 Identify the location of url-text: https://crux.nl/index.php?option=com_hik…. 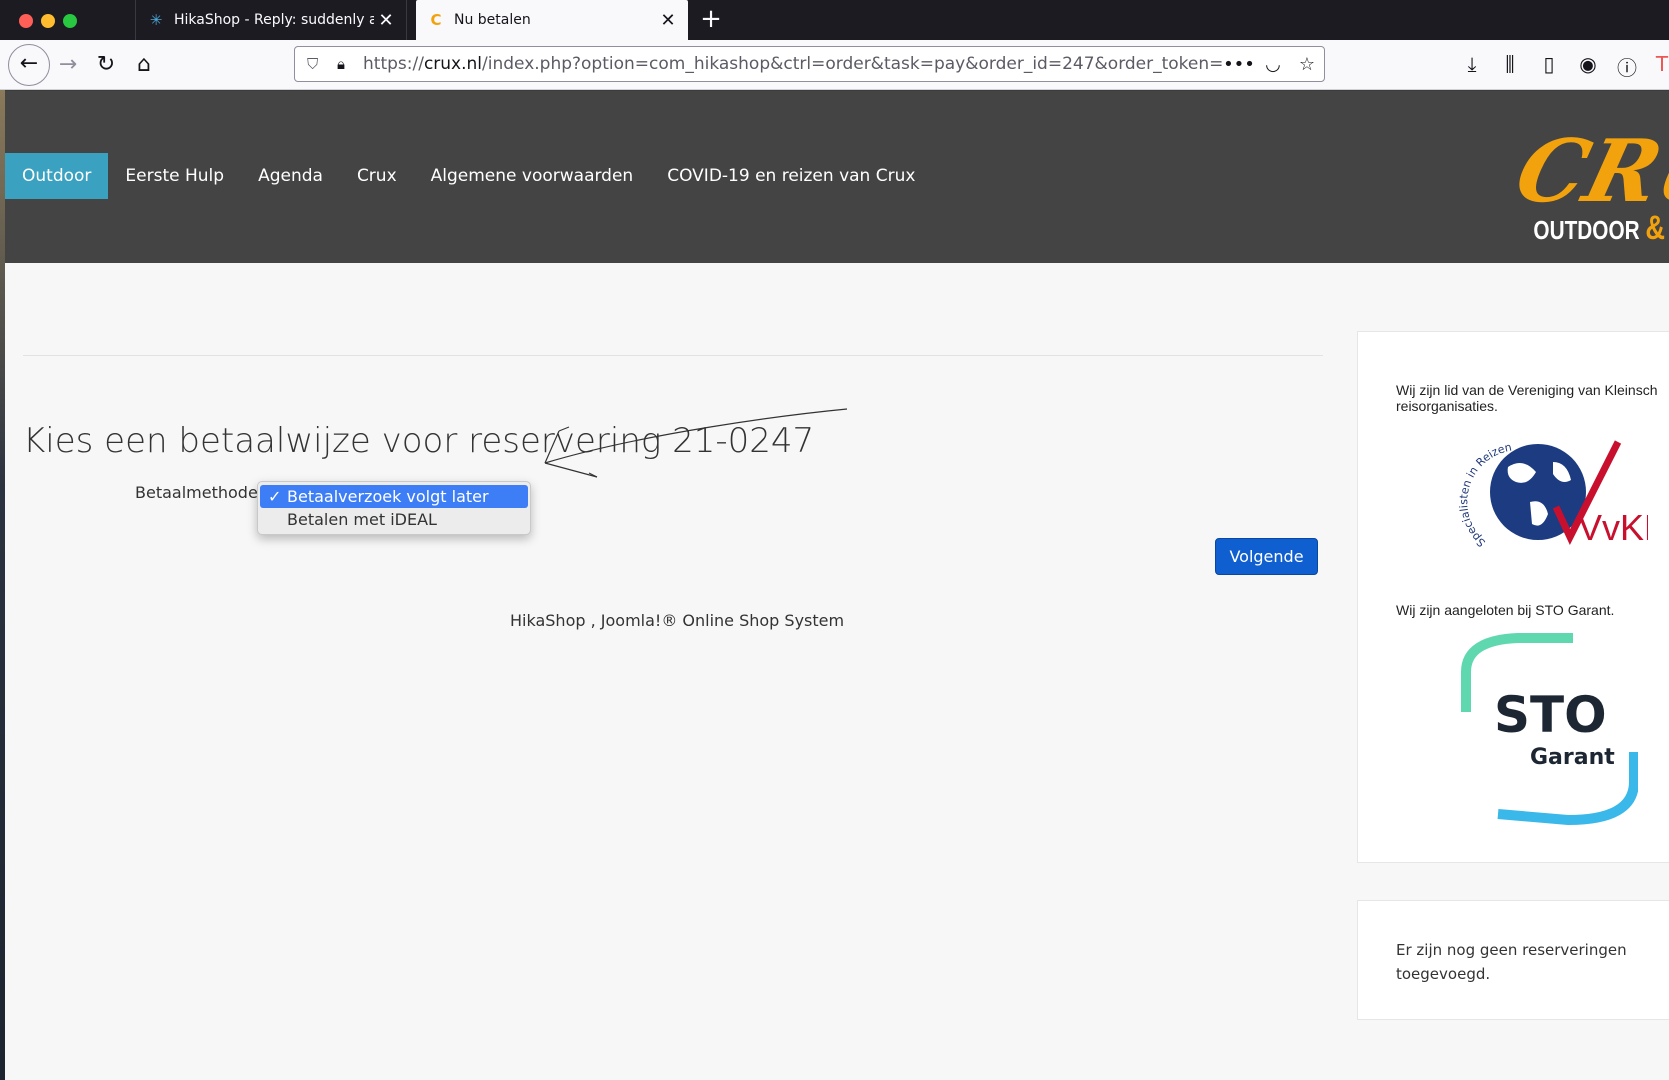
(792, 64).